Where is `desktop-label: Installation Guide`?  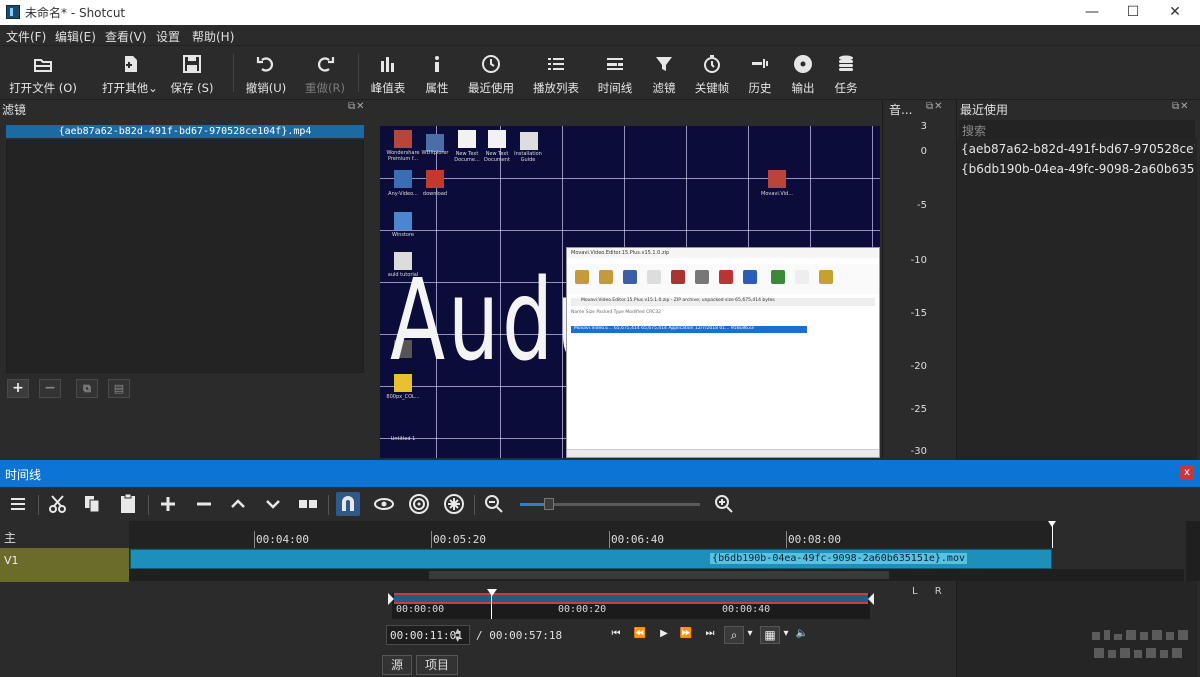 desktop-label: Installation Guide is located at coordinates (528, 157).